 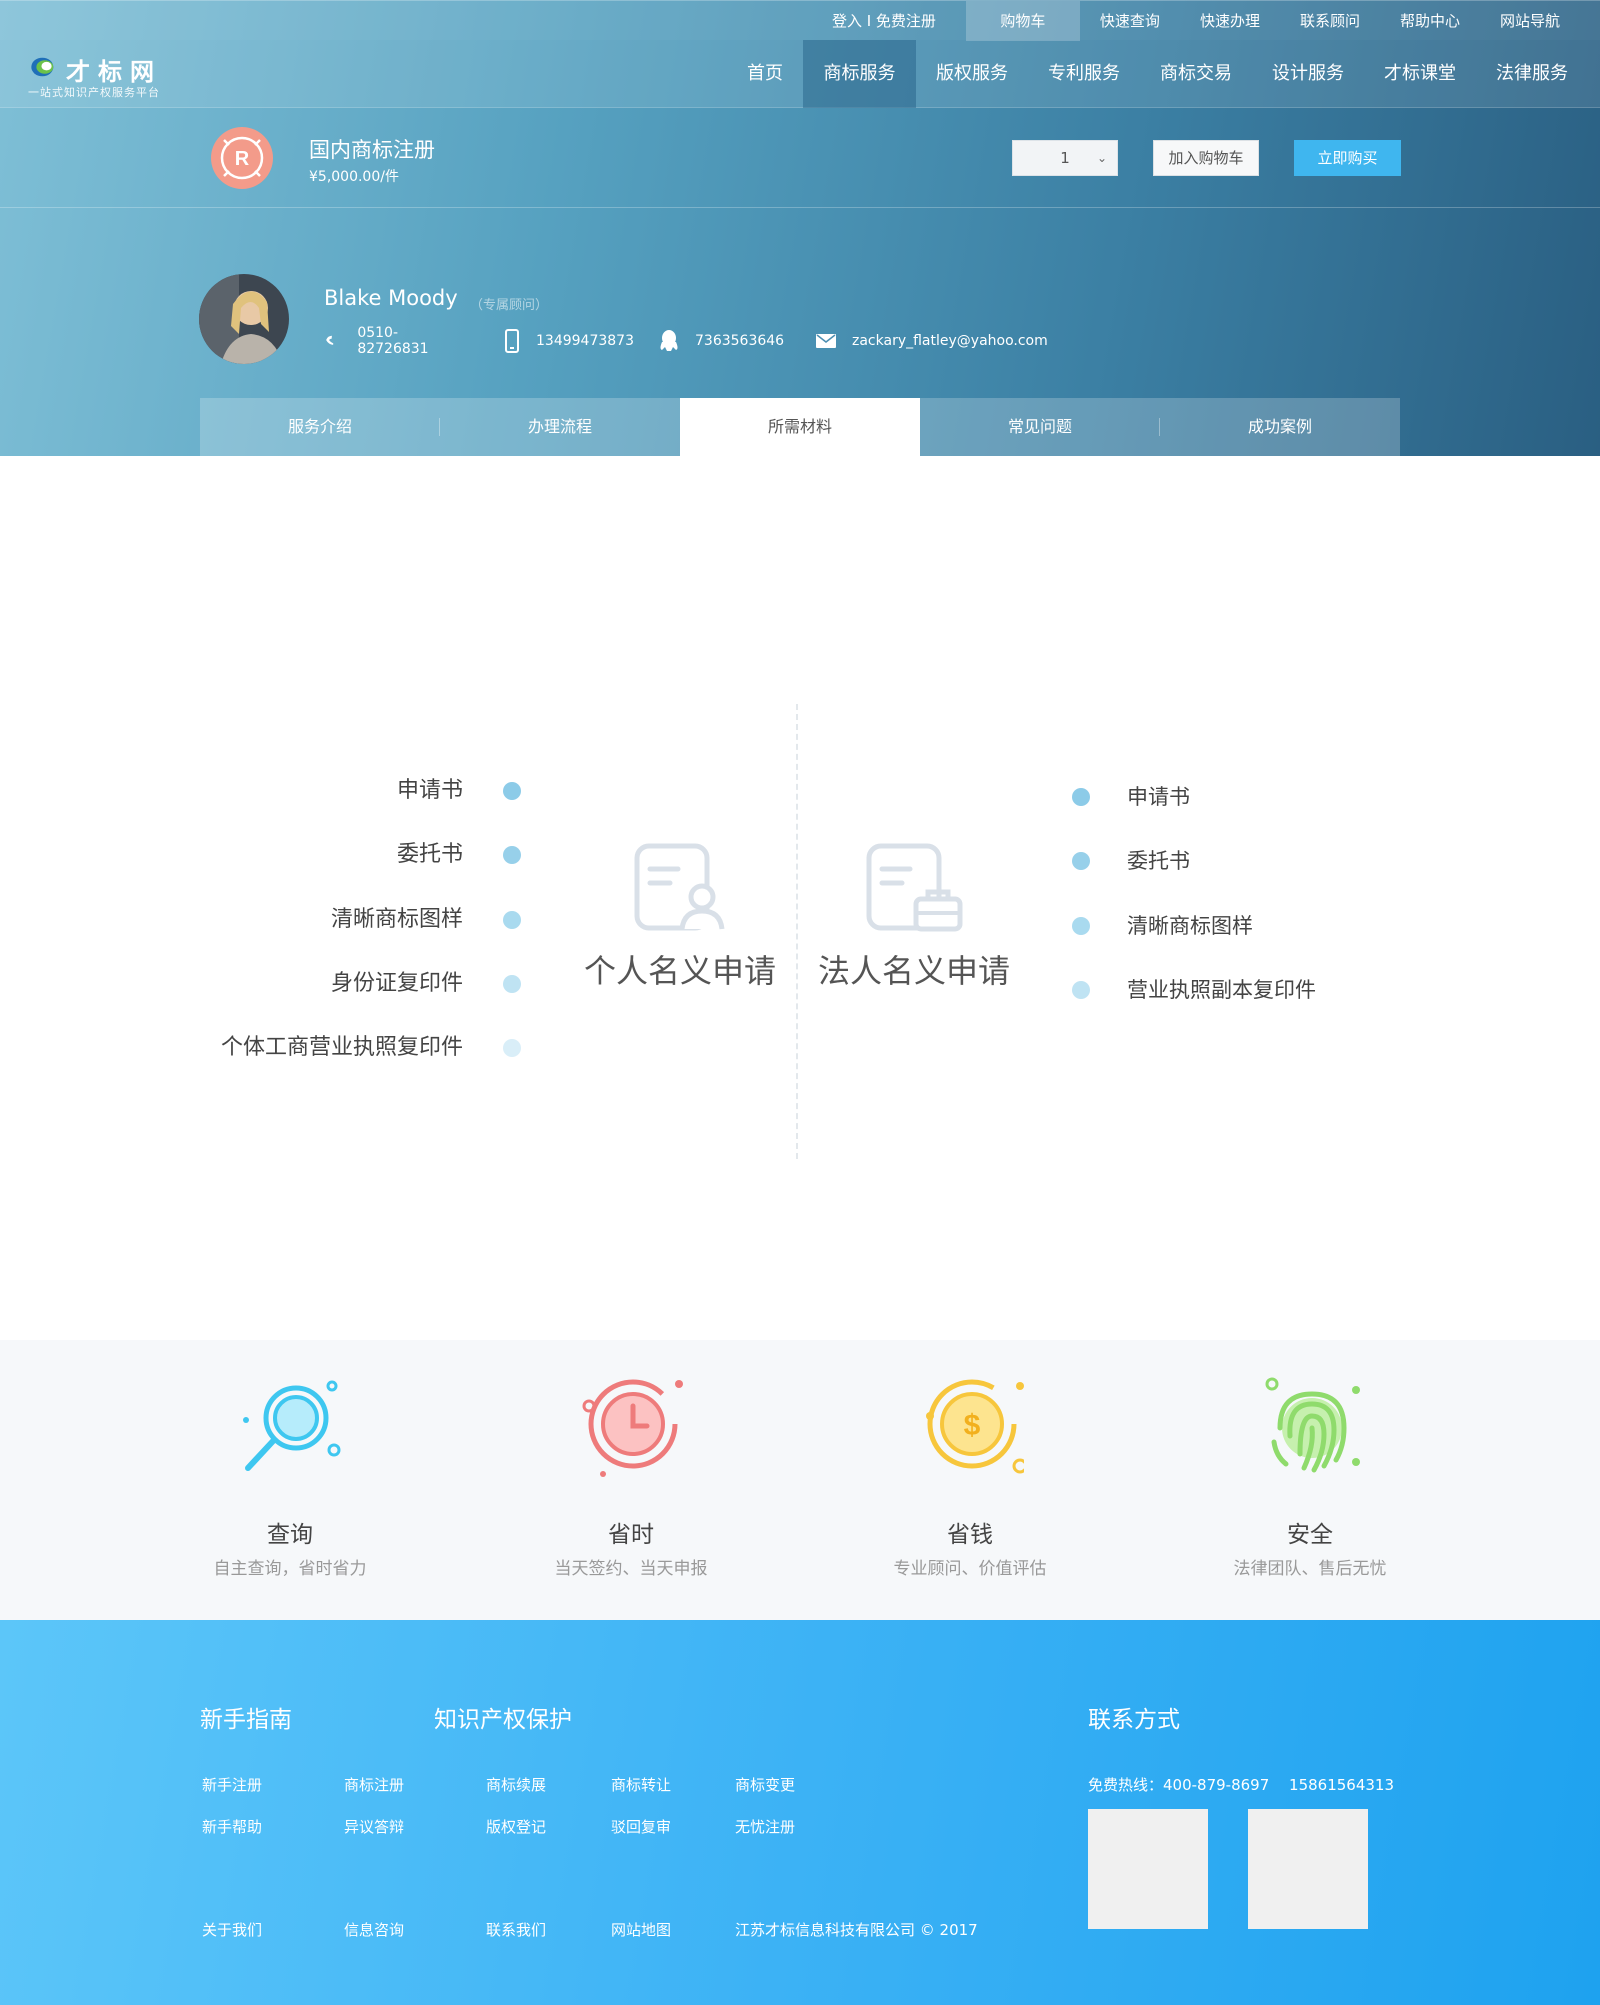 What do you see at coordinates (330, 340) in the screenshot?
I see `phone-icon` at bounding box center [330, 340].